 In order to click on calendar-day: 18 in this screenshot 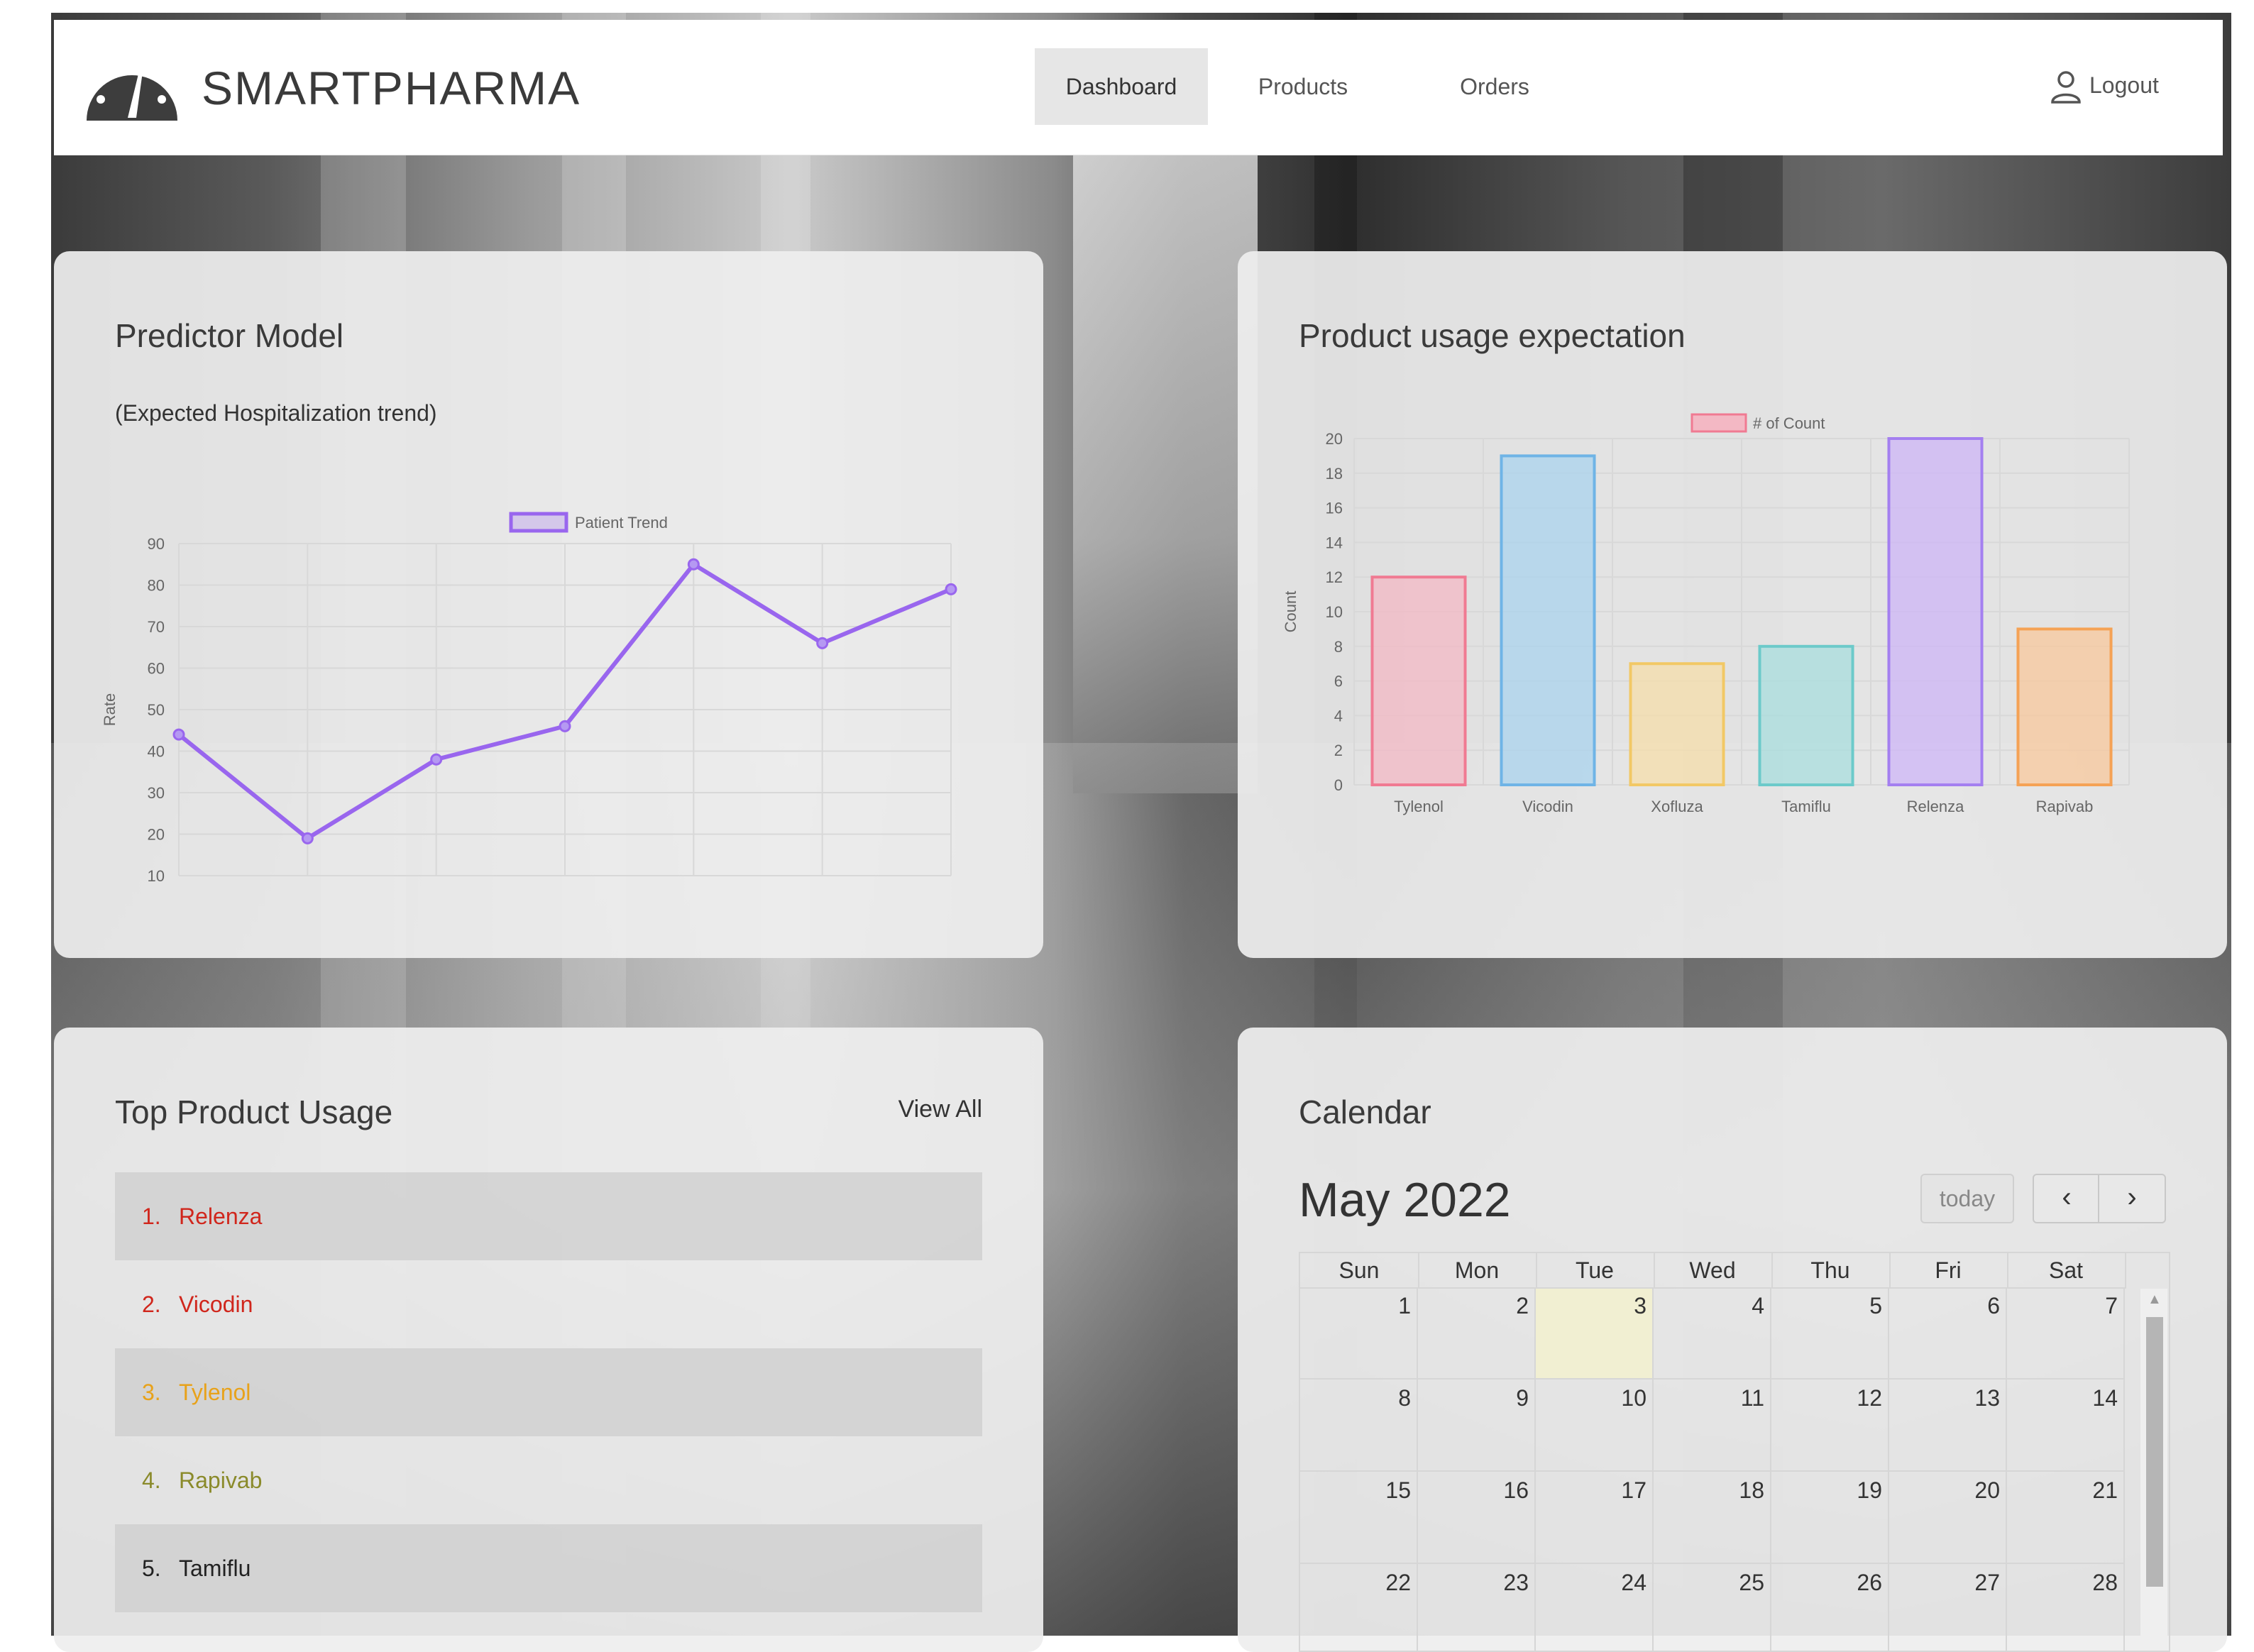, I will do `click(1712, 1518)`.